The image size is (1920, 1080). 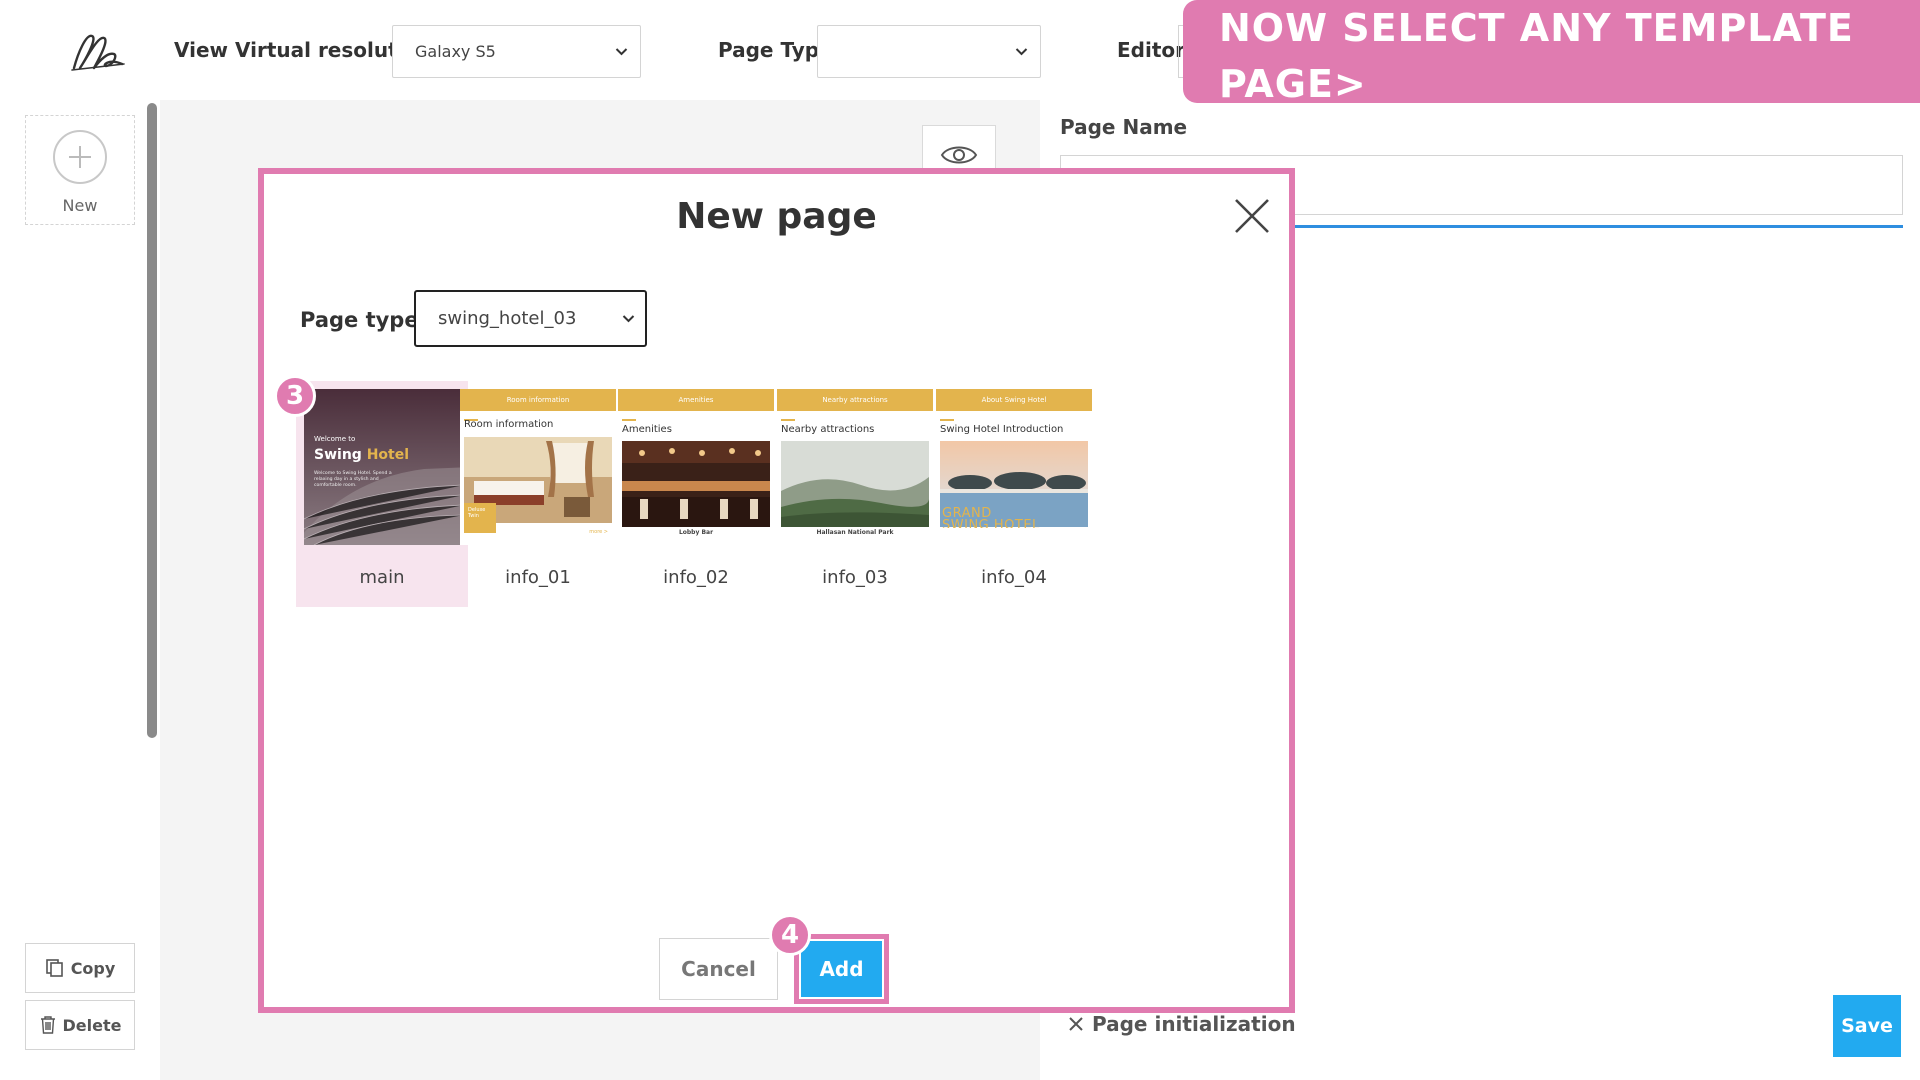 I want to click on close-dialog-button, so click(x=1252, y=216).